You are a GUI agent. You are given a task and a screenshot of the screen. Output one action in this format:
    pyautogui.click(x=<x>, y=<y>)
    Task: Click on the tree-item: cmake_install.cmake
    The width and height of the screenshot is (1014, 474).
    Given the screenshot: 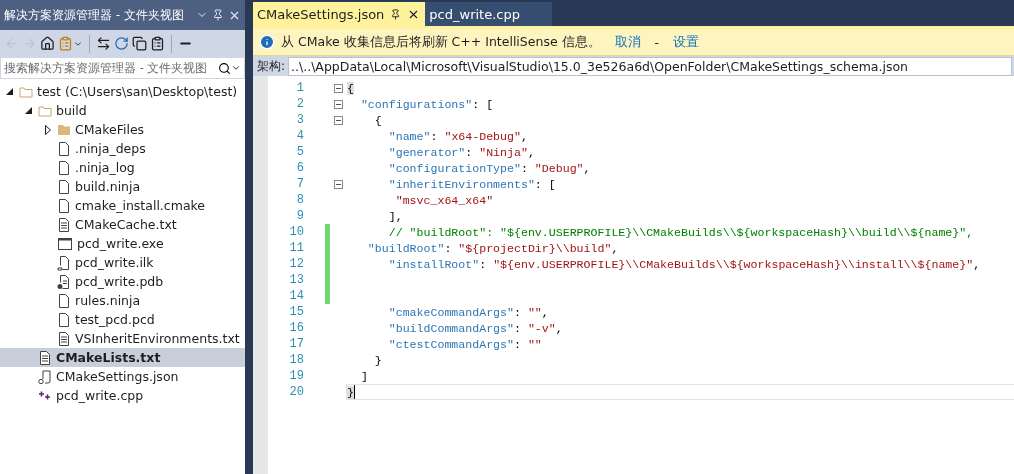 What is the action you would take?
    pyautogui.click(x=122, y=205)
    